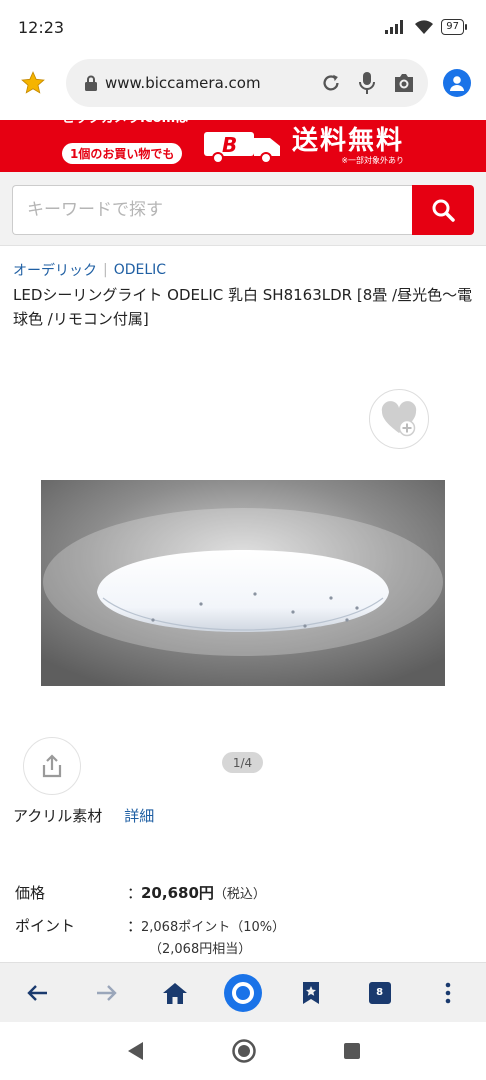 This screenshot has width=486, height=1080. What do you see at coordinates (352, 1051) in the screenshot?
I see `system-recents-icon` at bounding box center [352, 1051].